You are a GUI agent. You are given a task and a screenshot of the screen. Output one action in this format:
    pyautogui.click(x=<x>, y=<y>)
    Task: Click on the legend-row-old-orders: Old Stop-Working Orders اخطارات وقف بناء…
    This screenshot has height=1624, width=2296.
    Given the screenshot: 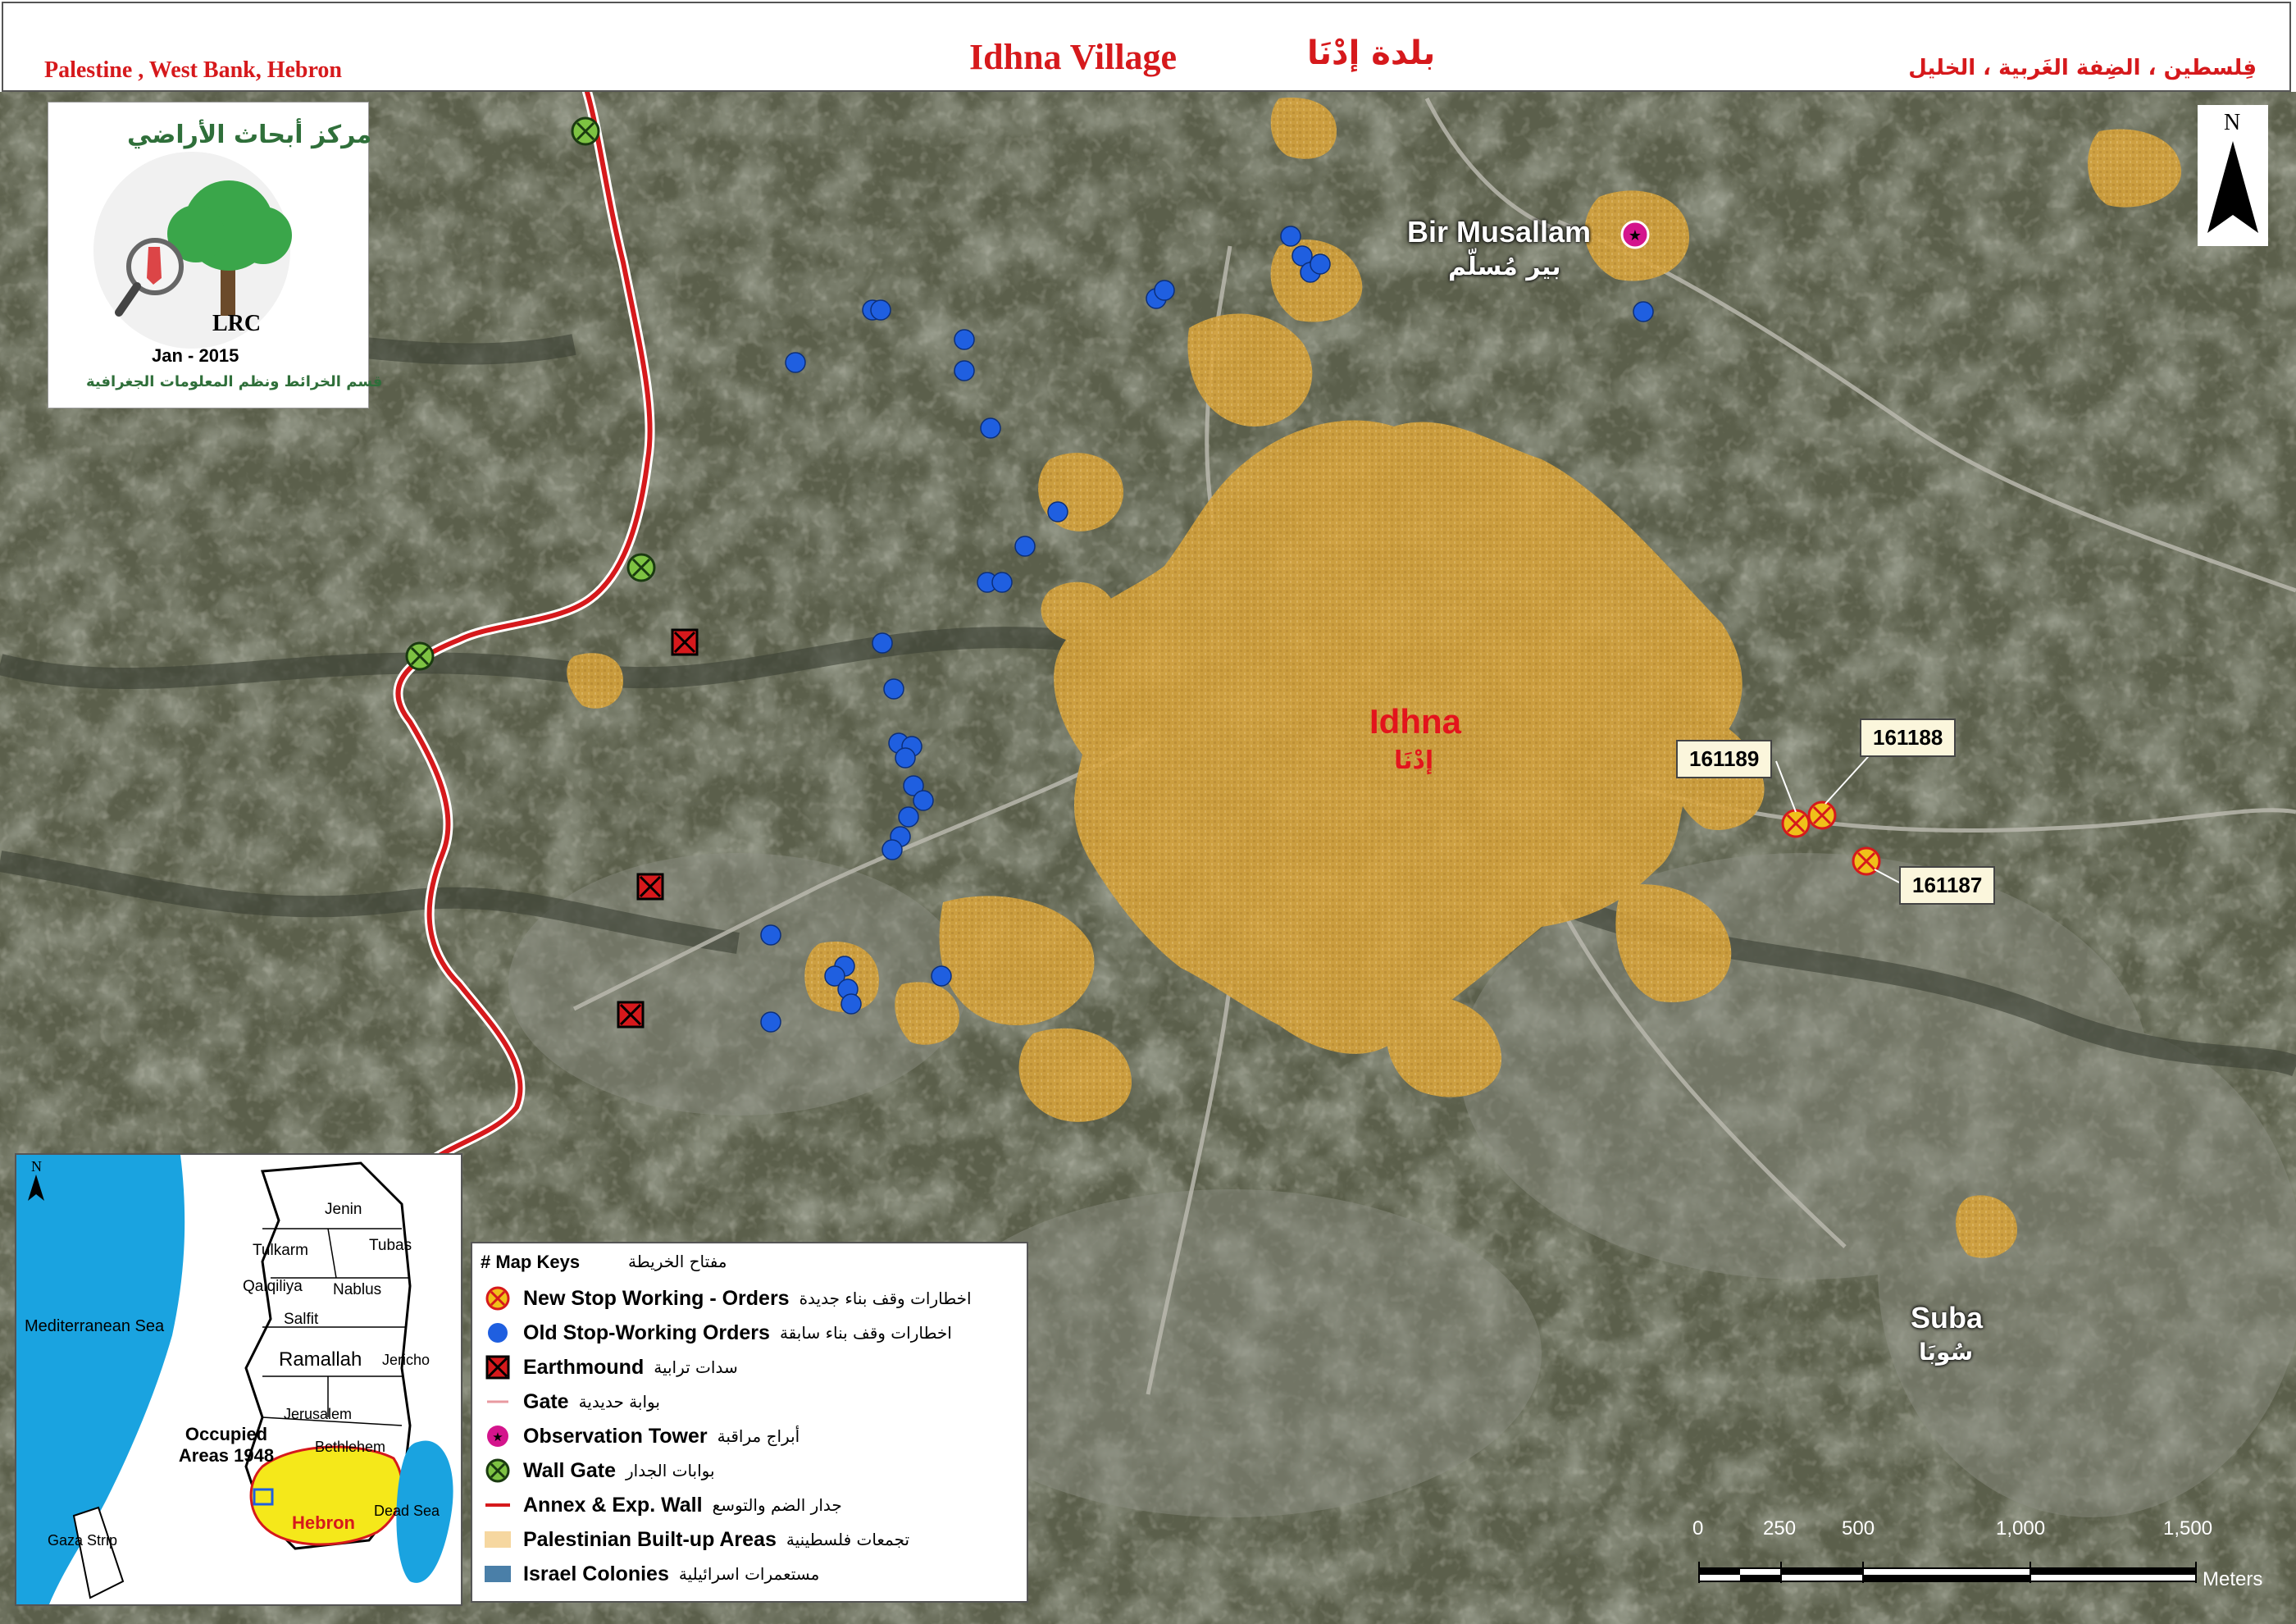 What is the action you would take?
    pyautogui.click(x=718, y=1332)
    